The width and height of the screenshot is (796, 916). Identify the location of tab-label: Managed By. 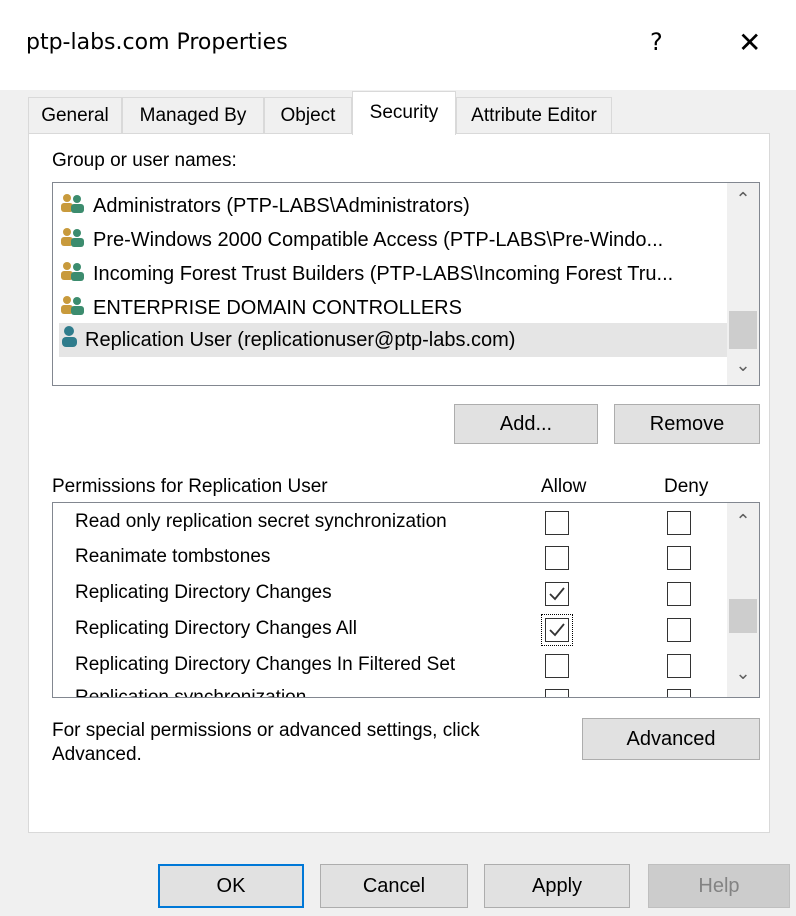
(193, 115).